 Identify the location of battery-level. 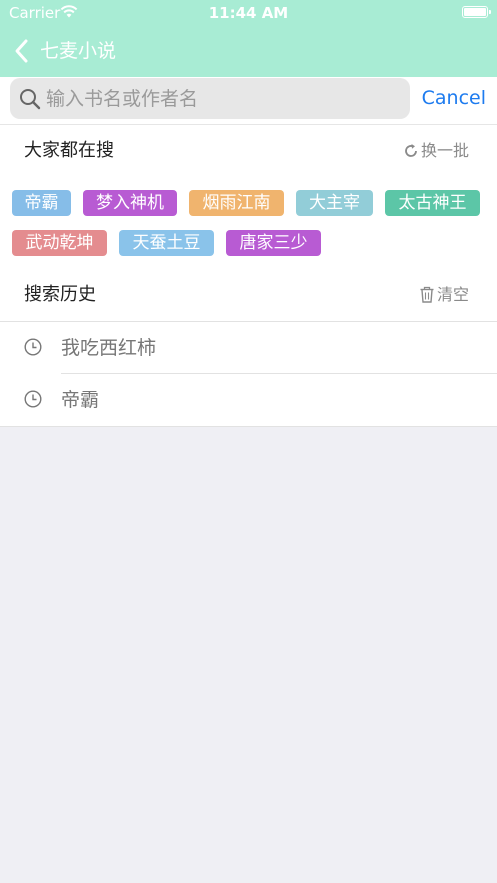
(475, 12).